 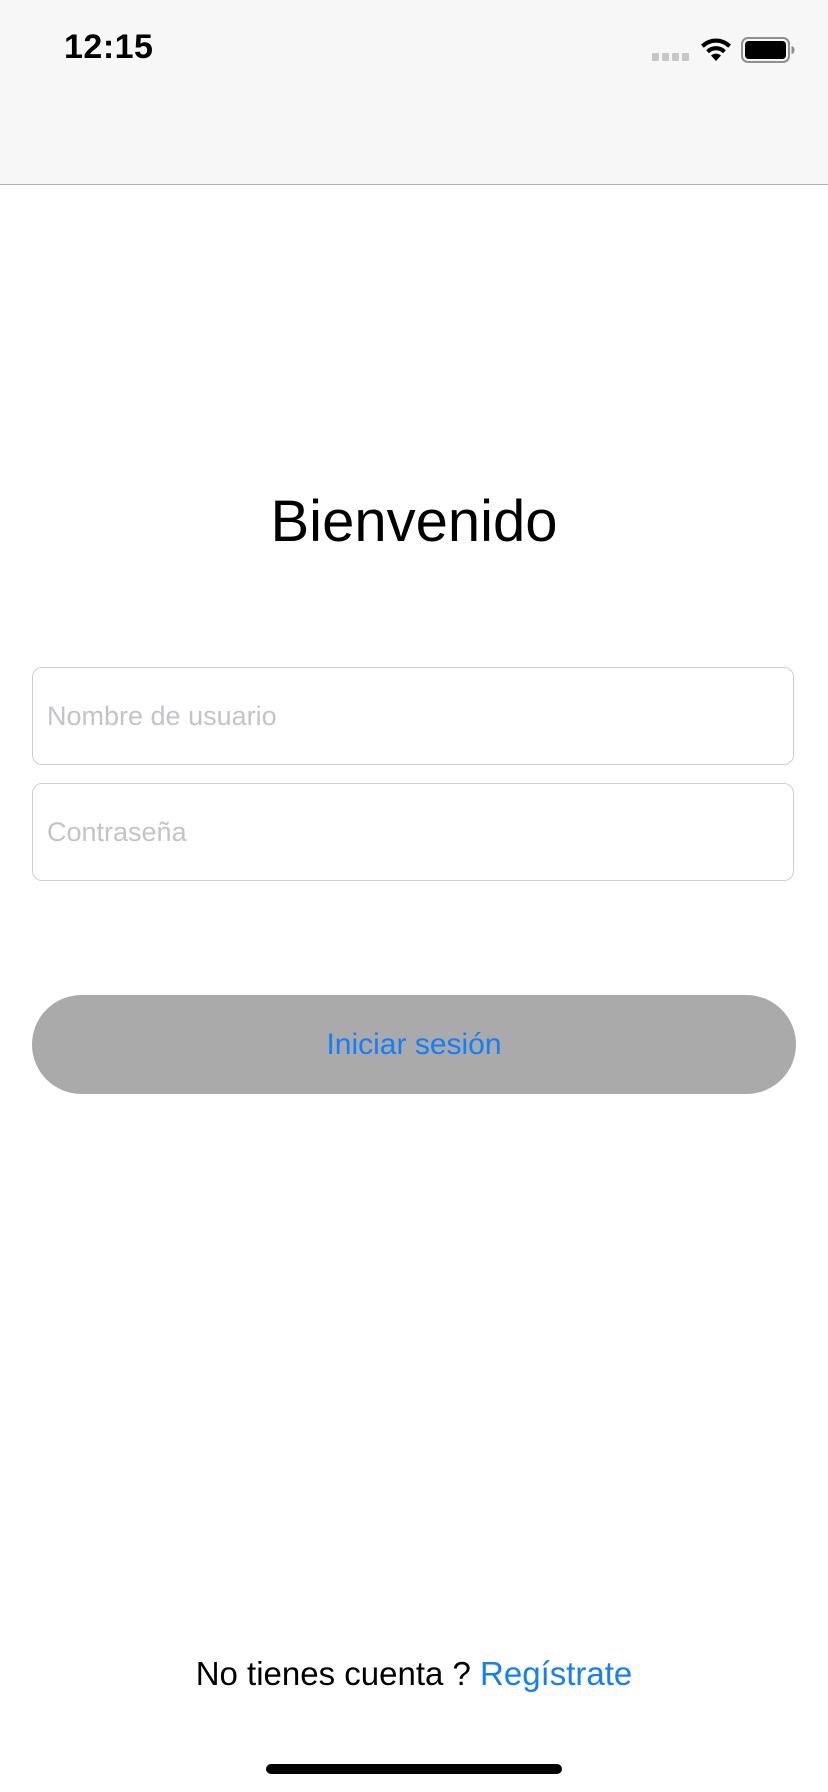 I want to click on username-field, so click(x=413, y=716).